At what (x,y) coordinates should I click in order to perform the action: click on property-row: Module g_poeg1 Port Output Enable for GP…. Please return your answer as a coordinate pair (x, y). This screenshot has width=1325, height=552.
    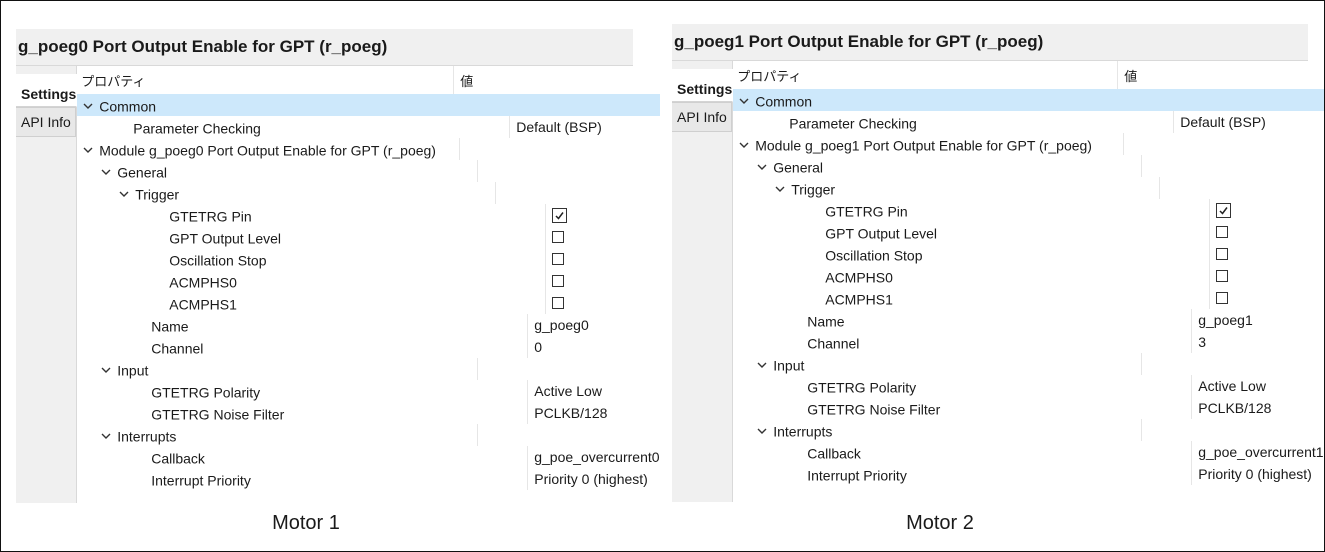
    Looking at the image, I should click on (1028, 144).